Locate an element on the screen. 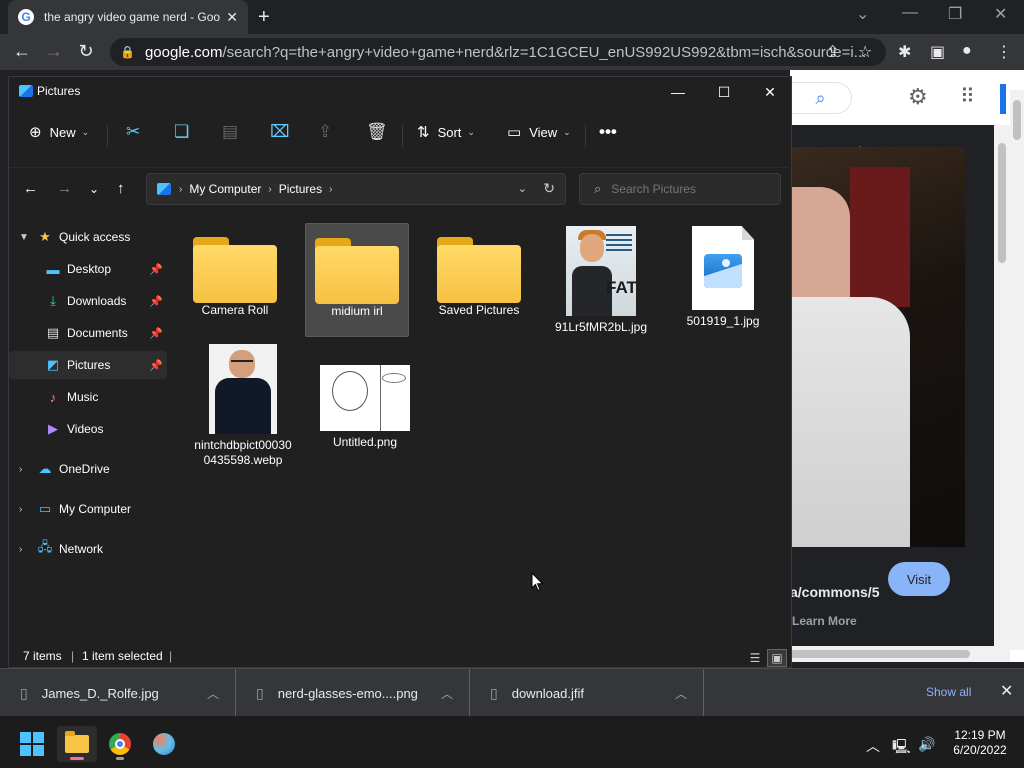  chrome-menu-icon: ⋮ is located at coordinates (1004, 52).